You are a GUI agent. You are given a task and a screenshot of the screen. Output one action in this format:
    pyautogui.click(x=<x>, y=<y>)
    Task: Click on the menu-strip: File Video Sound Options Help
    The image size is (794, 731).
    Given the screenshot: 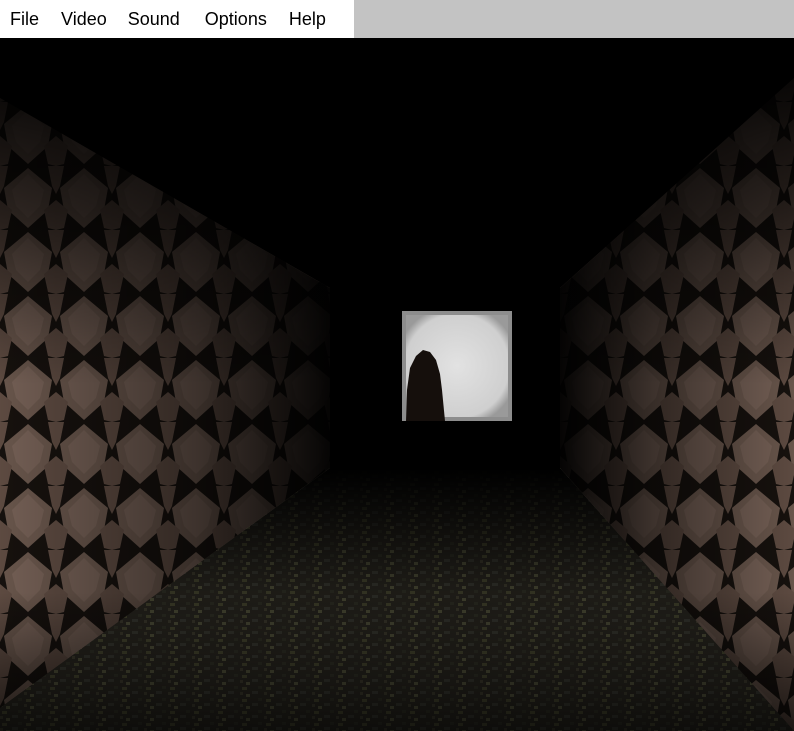 What is the action you would take?
    pyautogui.click(x=177, y=19)
    